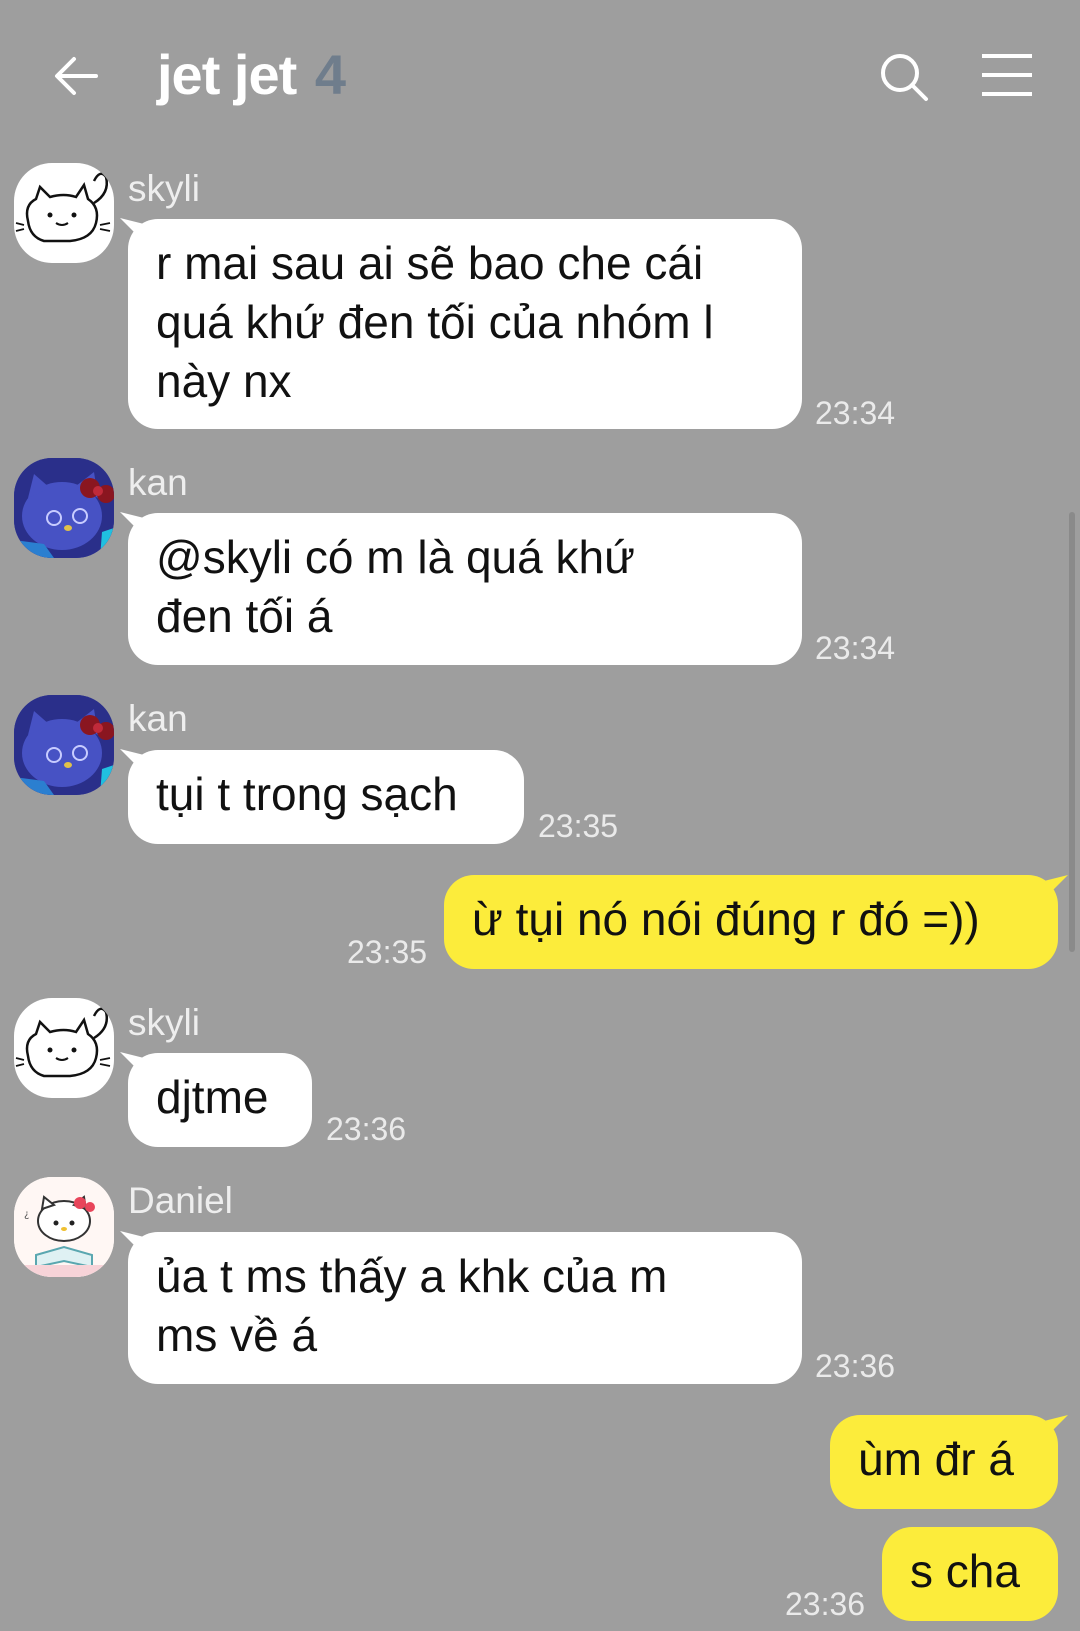 The width and height of the screenshot is (1080, 1631). Describe the element at coordinates (412, 1276) in the screenshot. I see `message-text: ủa t ms thấy a khk của m` at that location.